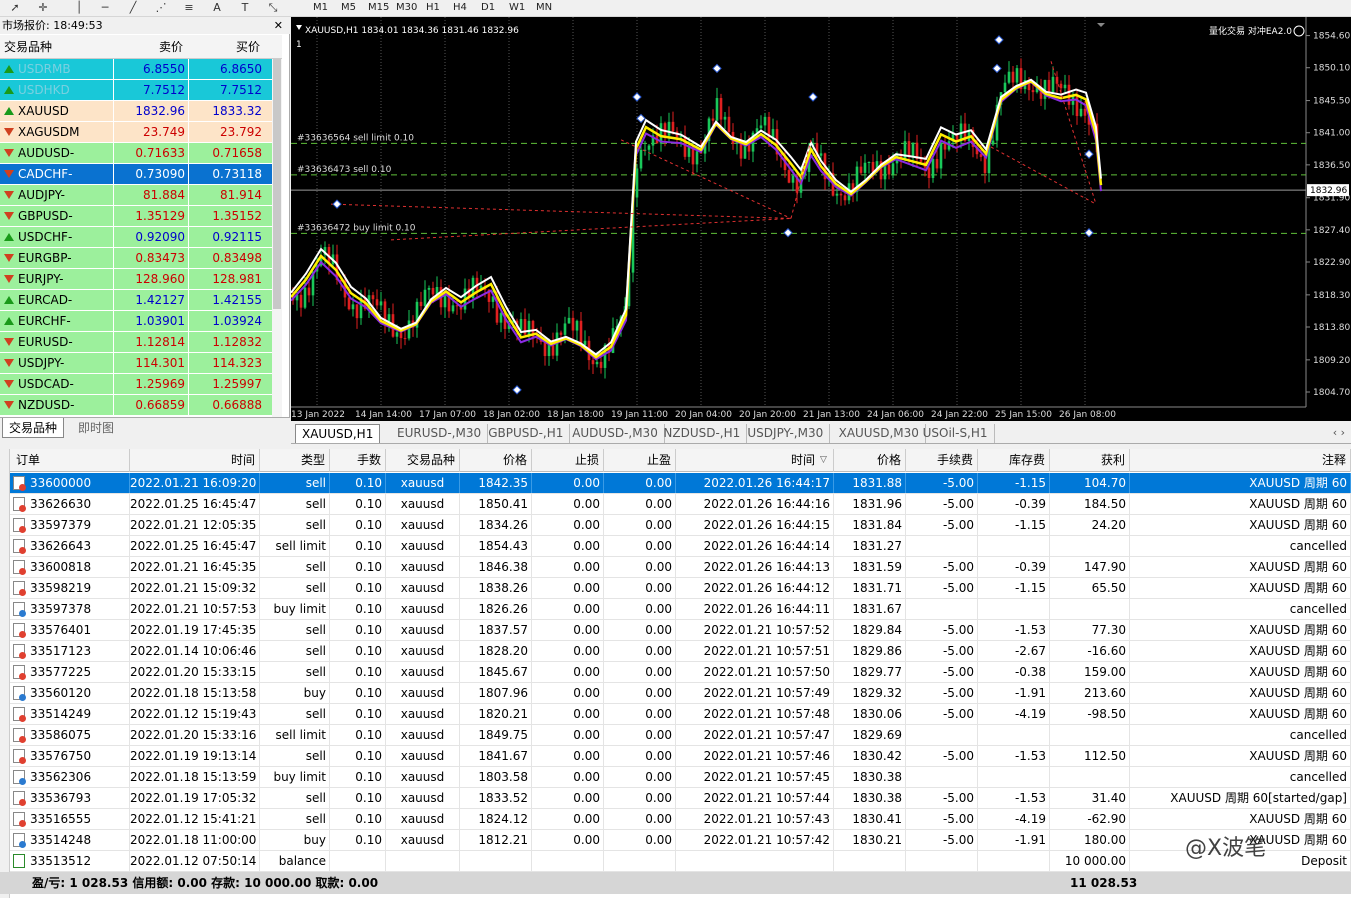 The height and width of the screenshot is (898, 1351). Describe the element at coordinates (133, 8) in the screenshot. I see `trendline-icon: ╱` at that location.